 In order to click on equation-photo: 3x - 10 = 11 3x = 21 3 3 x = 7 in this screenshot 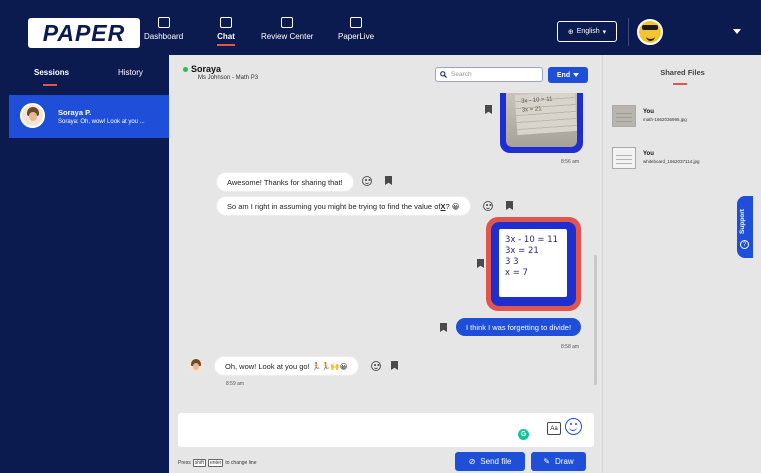, I will do `click(533, 263)`.